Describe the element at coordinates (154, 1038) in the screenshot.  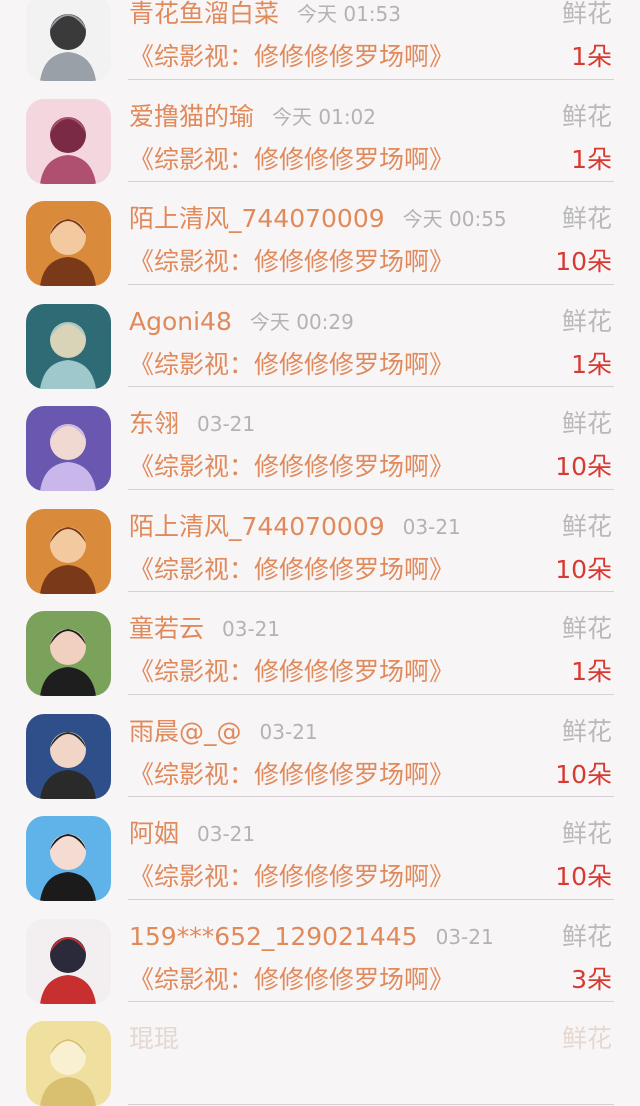
I see `user-name-text: 琨琨` at that location.